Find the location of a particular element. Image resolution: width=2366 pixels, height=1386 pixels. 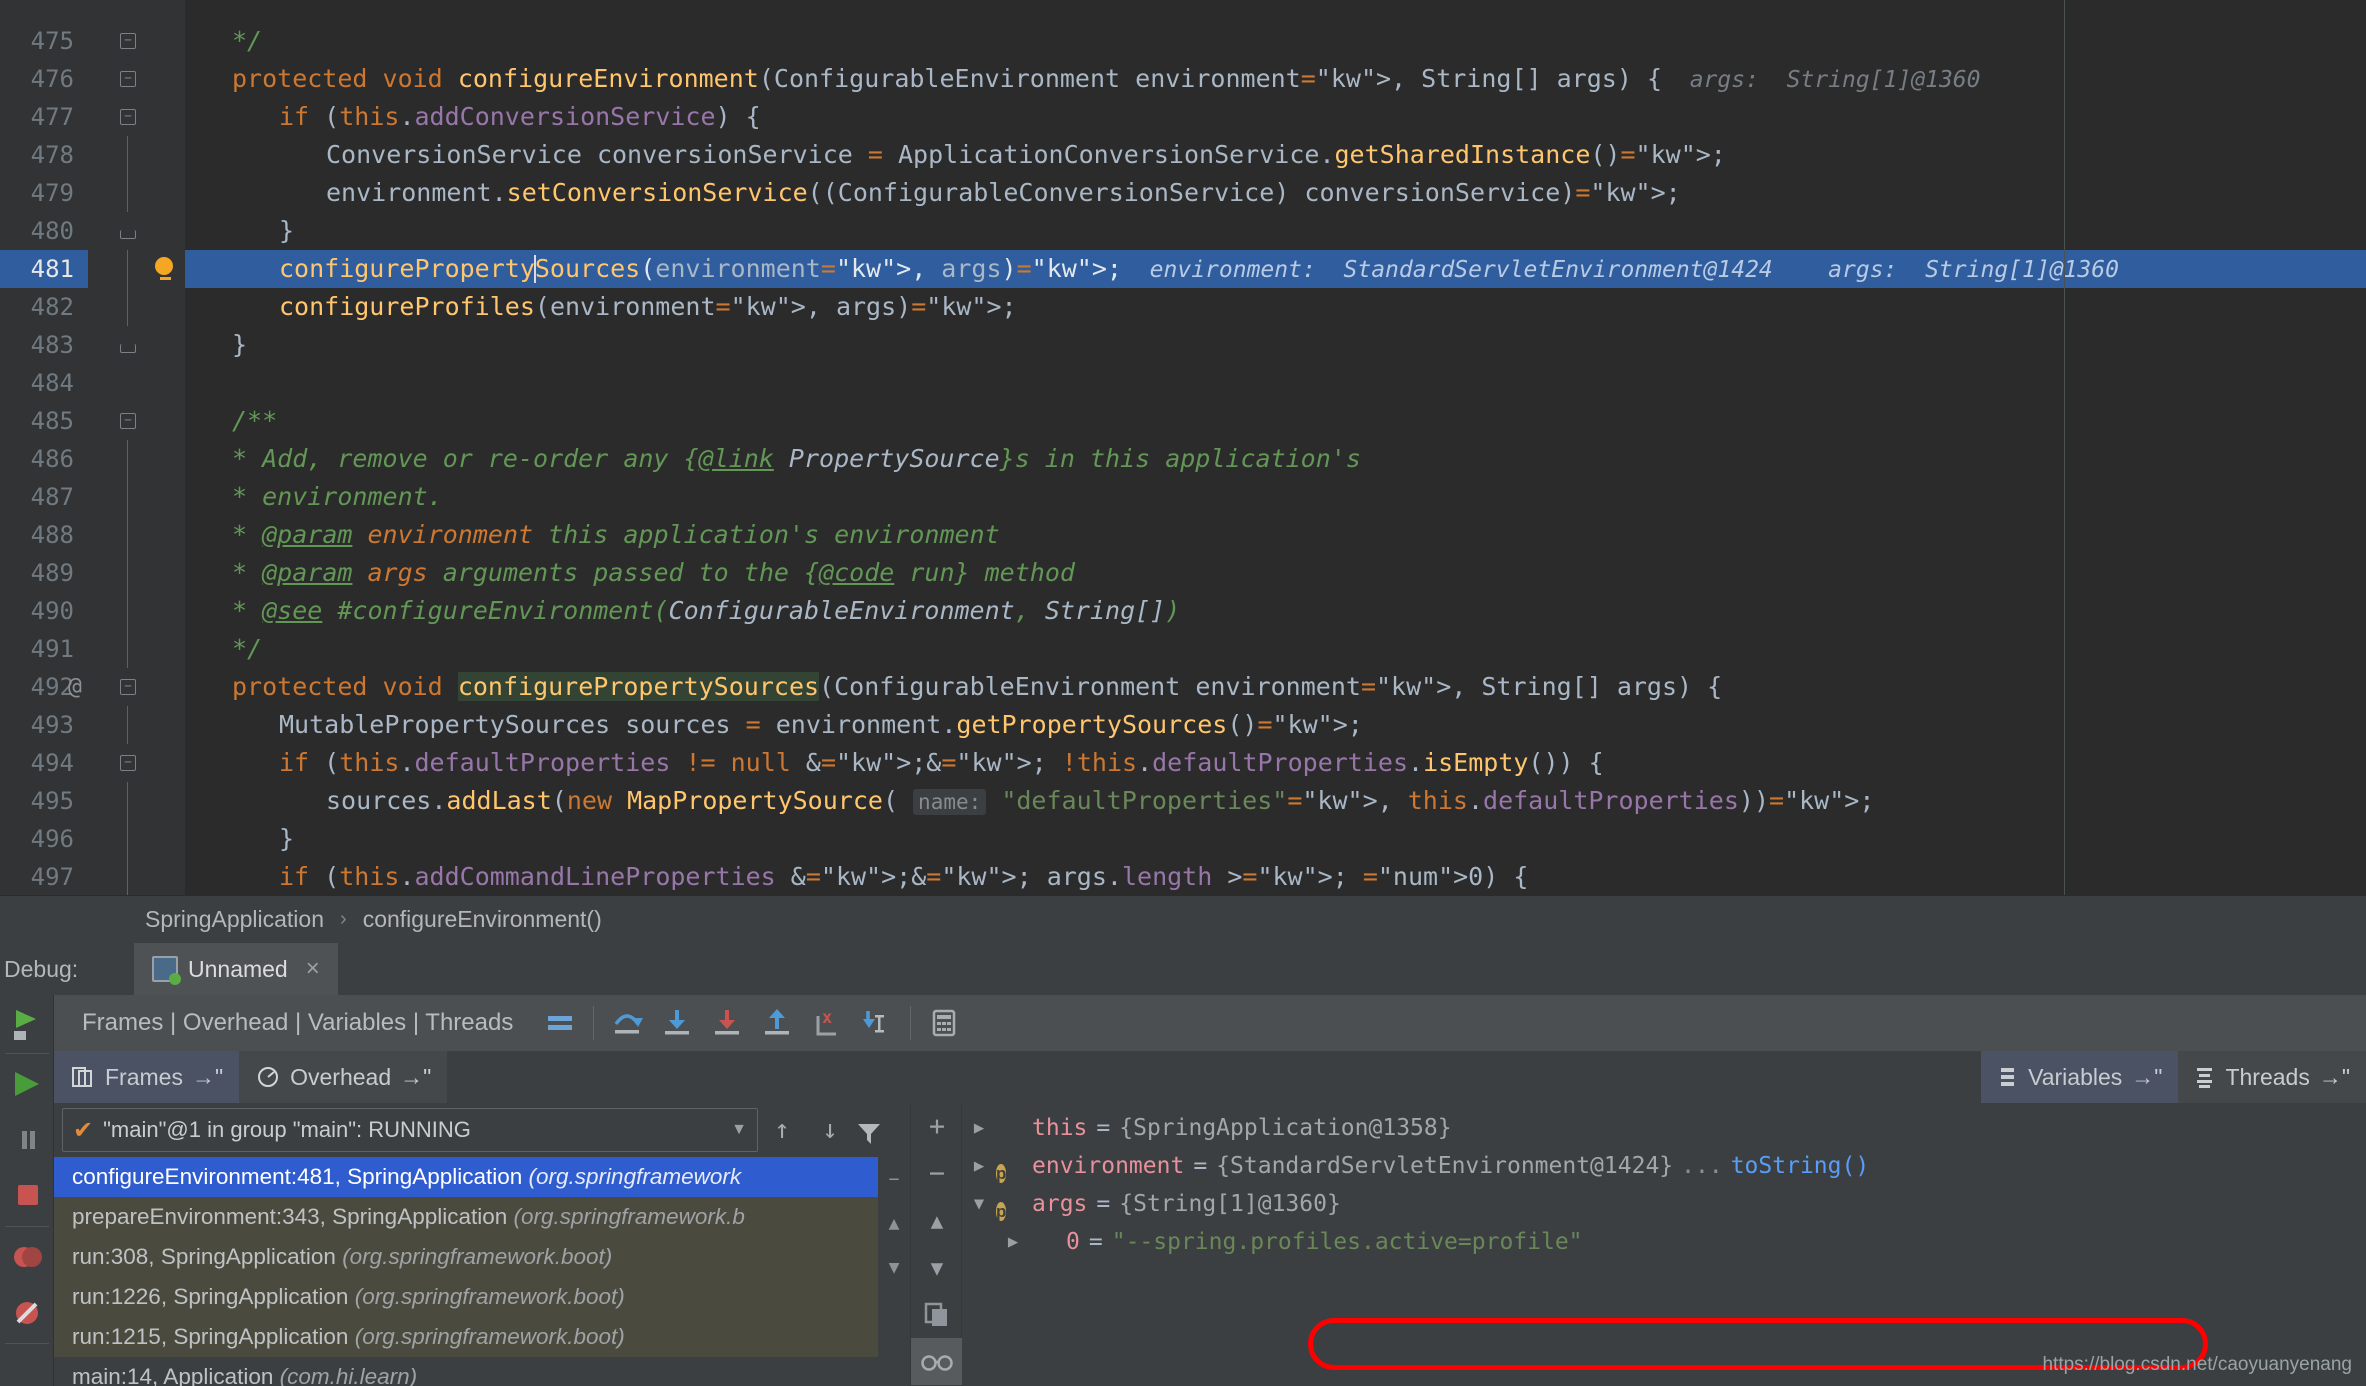

frames-scrollbar: − ▲ ▼ is located at coordinates (894, 1271).